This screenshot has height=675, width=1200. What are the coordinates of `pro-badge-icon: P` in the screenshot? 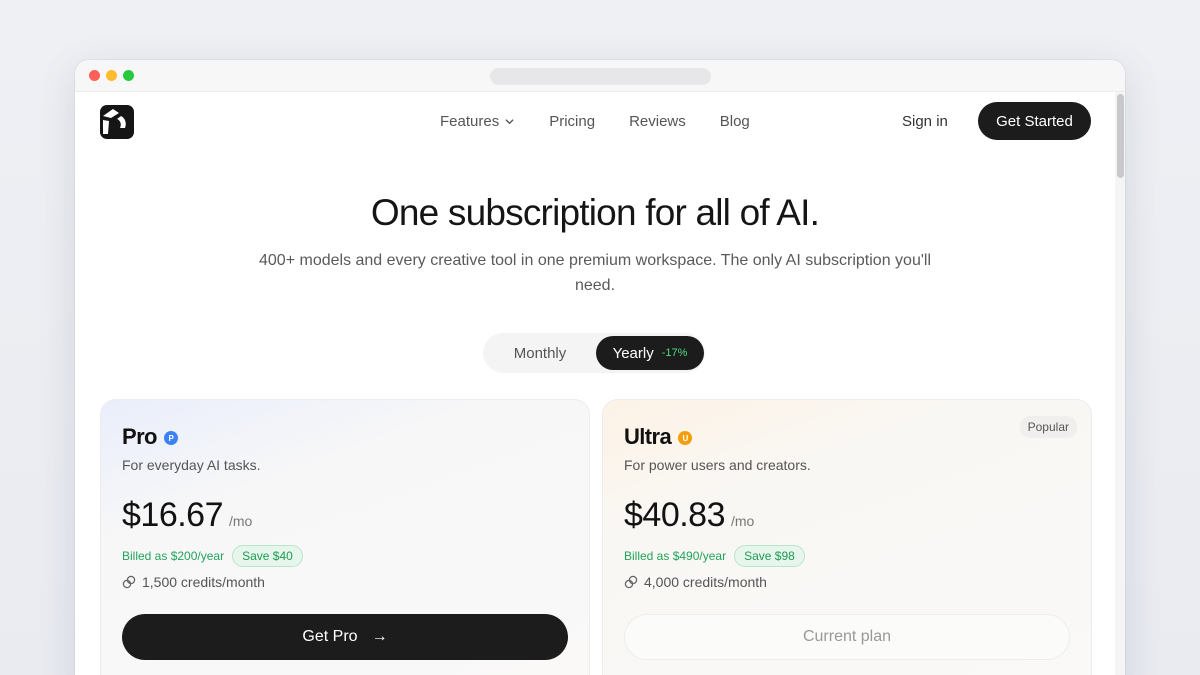 It's located at (170, 438).